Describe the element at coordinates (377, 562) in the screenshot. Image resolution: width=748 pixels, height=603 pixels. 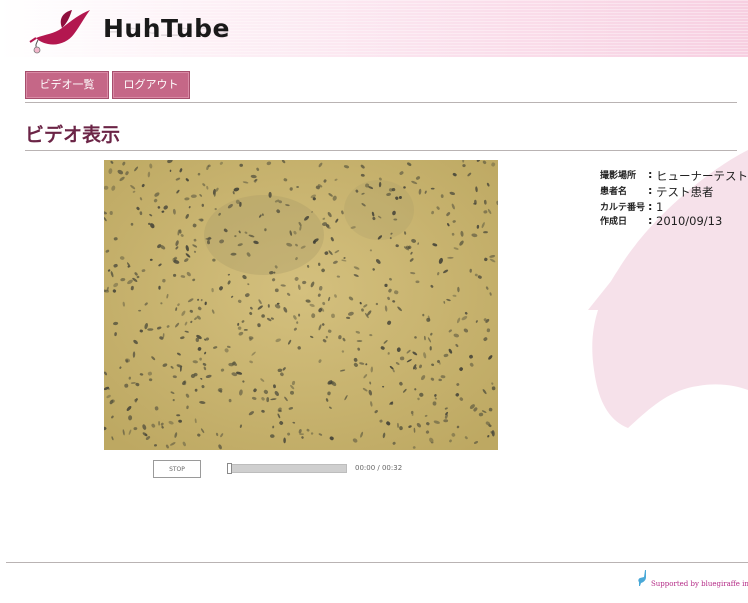
I see `footer-divider` at that location.